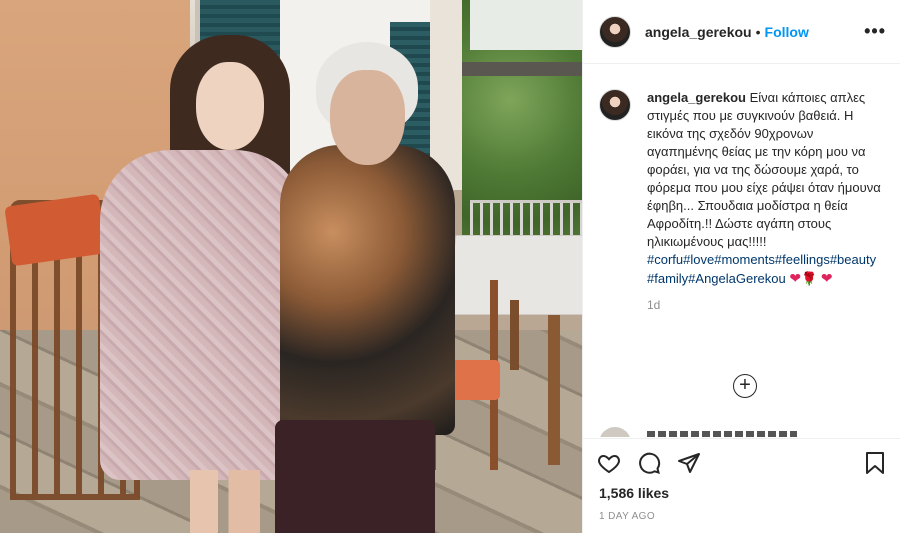  I want to click on heart-icon, so click(609, 463).